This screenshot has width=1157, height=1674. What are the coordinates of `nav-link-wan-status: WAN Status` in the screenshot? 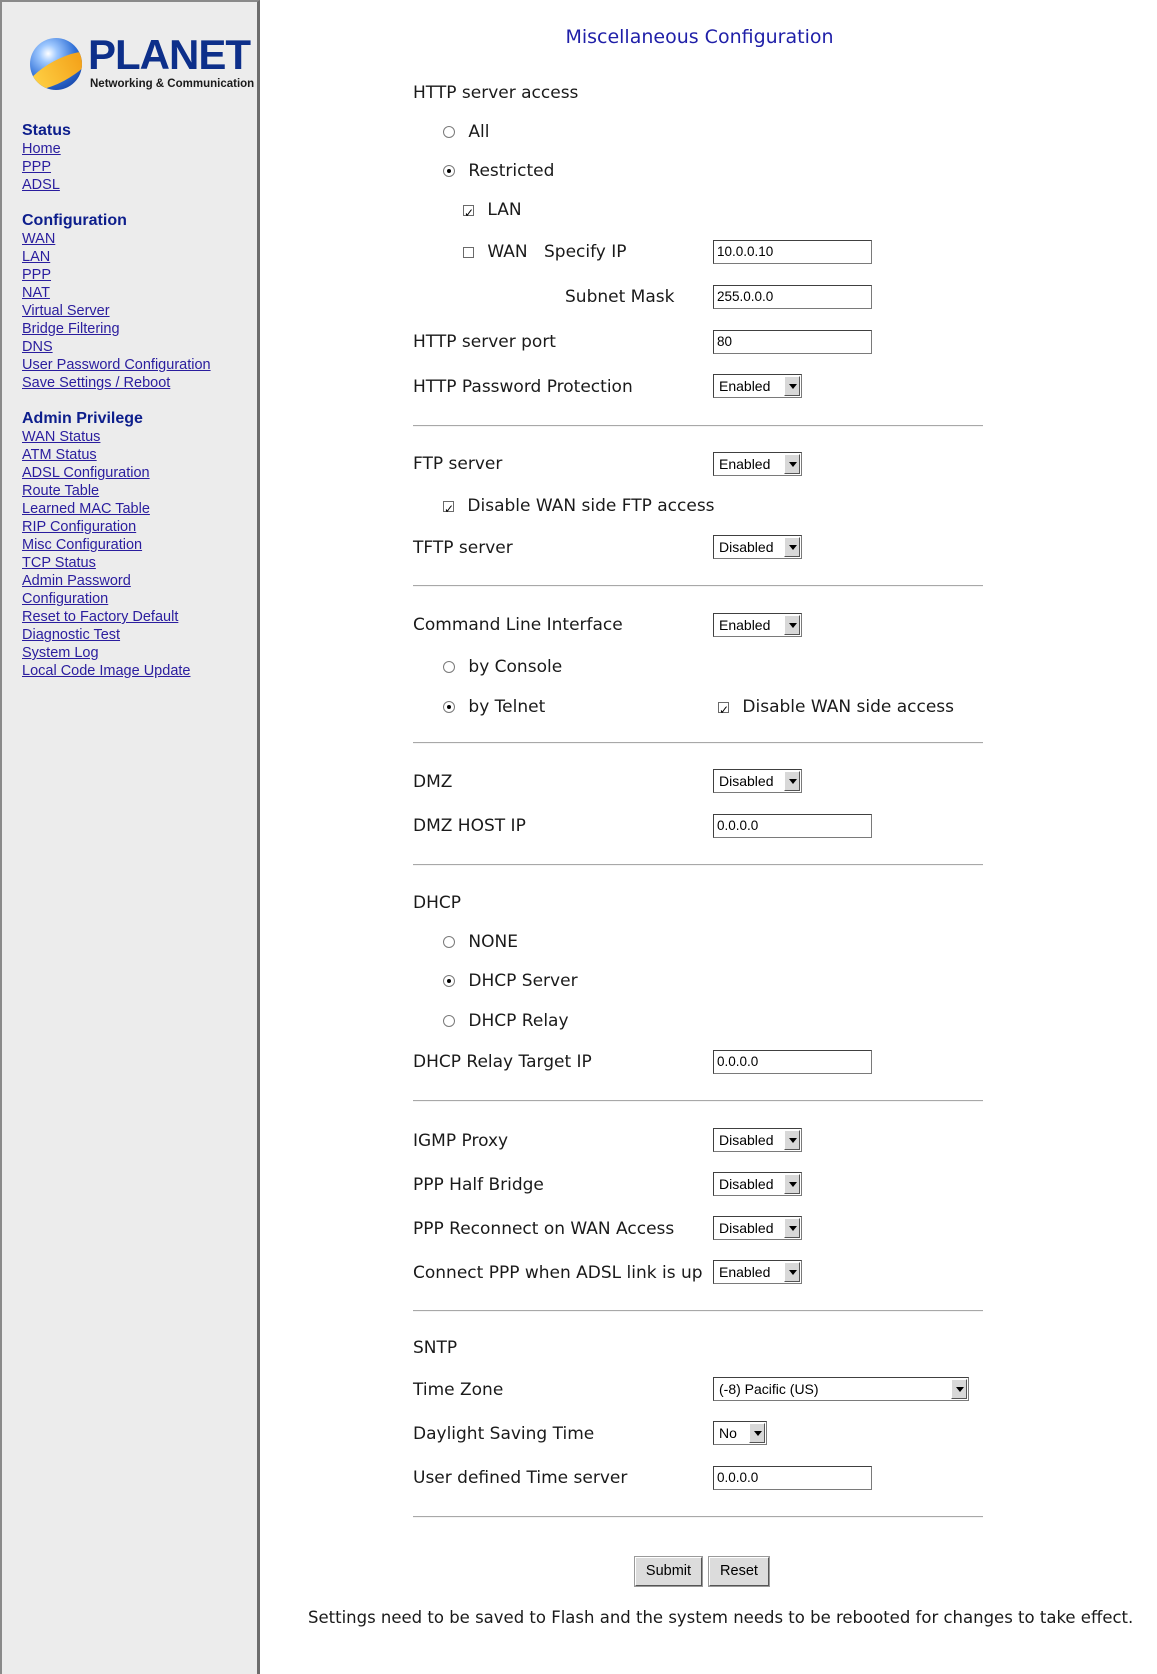 It's located at (106, 437).